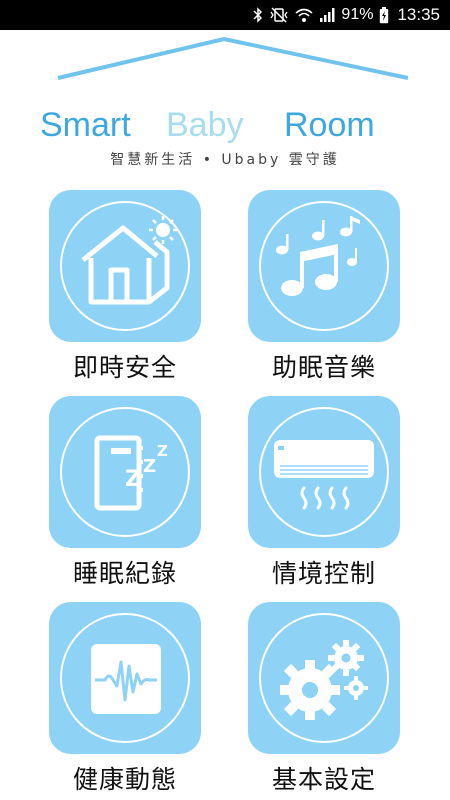 This screenshot has height=800, width=450. What do you see at coordinates (323, 573) in the screenshot?
I see `menu-label: 情境控制` at bounding box center [323, 573].